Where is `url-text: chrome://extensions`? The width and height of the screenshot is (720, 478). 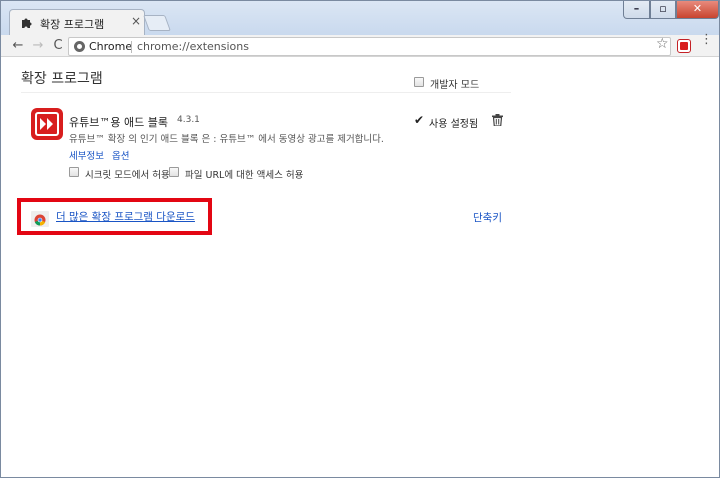
url-text: chrome://extensions is located at coordinates (193, 46).